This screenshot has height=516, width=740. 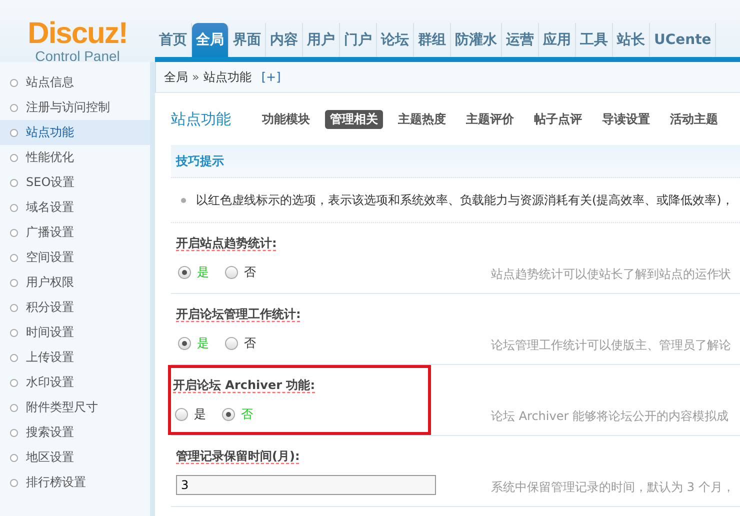 I want to click on sidebar-item: 上传设置, so click(x=75, y=357).